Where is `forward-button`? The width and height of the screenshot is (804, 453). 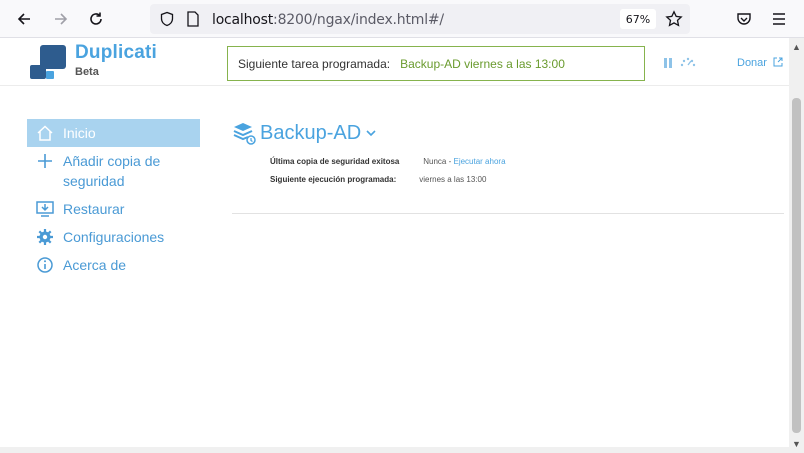 forward-button is located at coordinates (61, 19).